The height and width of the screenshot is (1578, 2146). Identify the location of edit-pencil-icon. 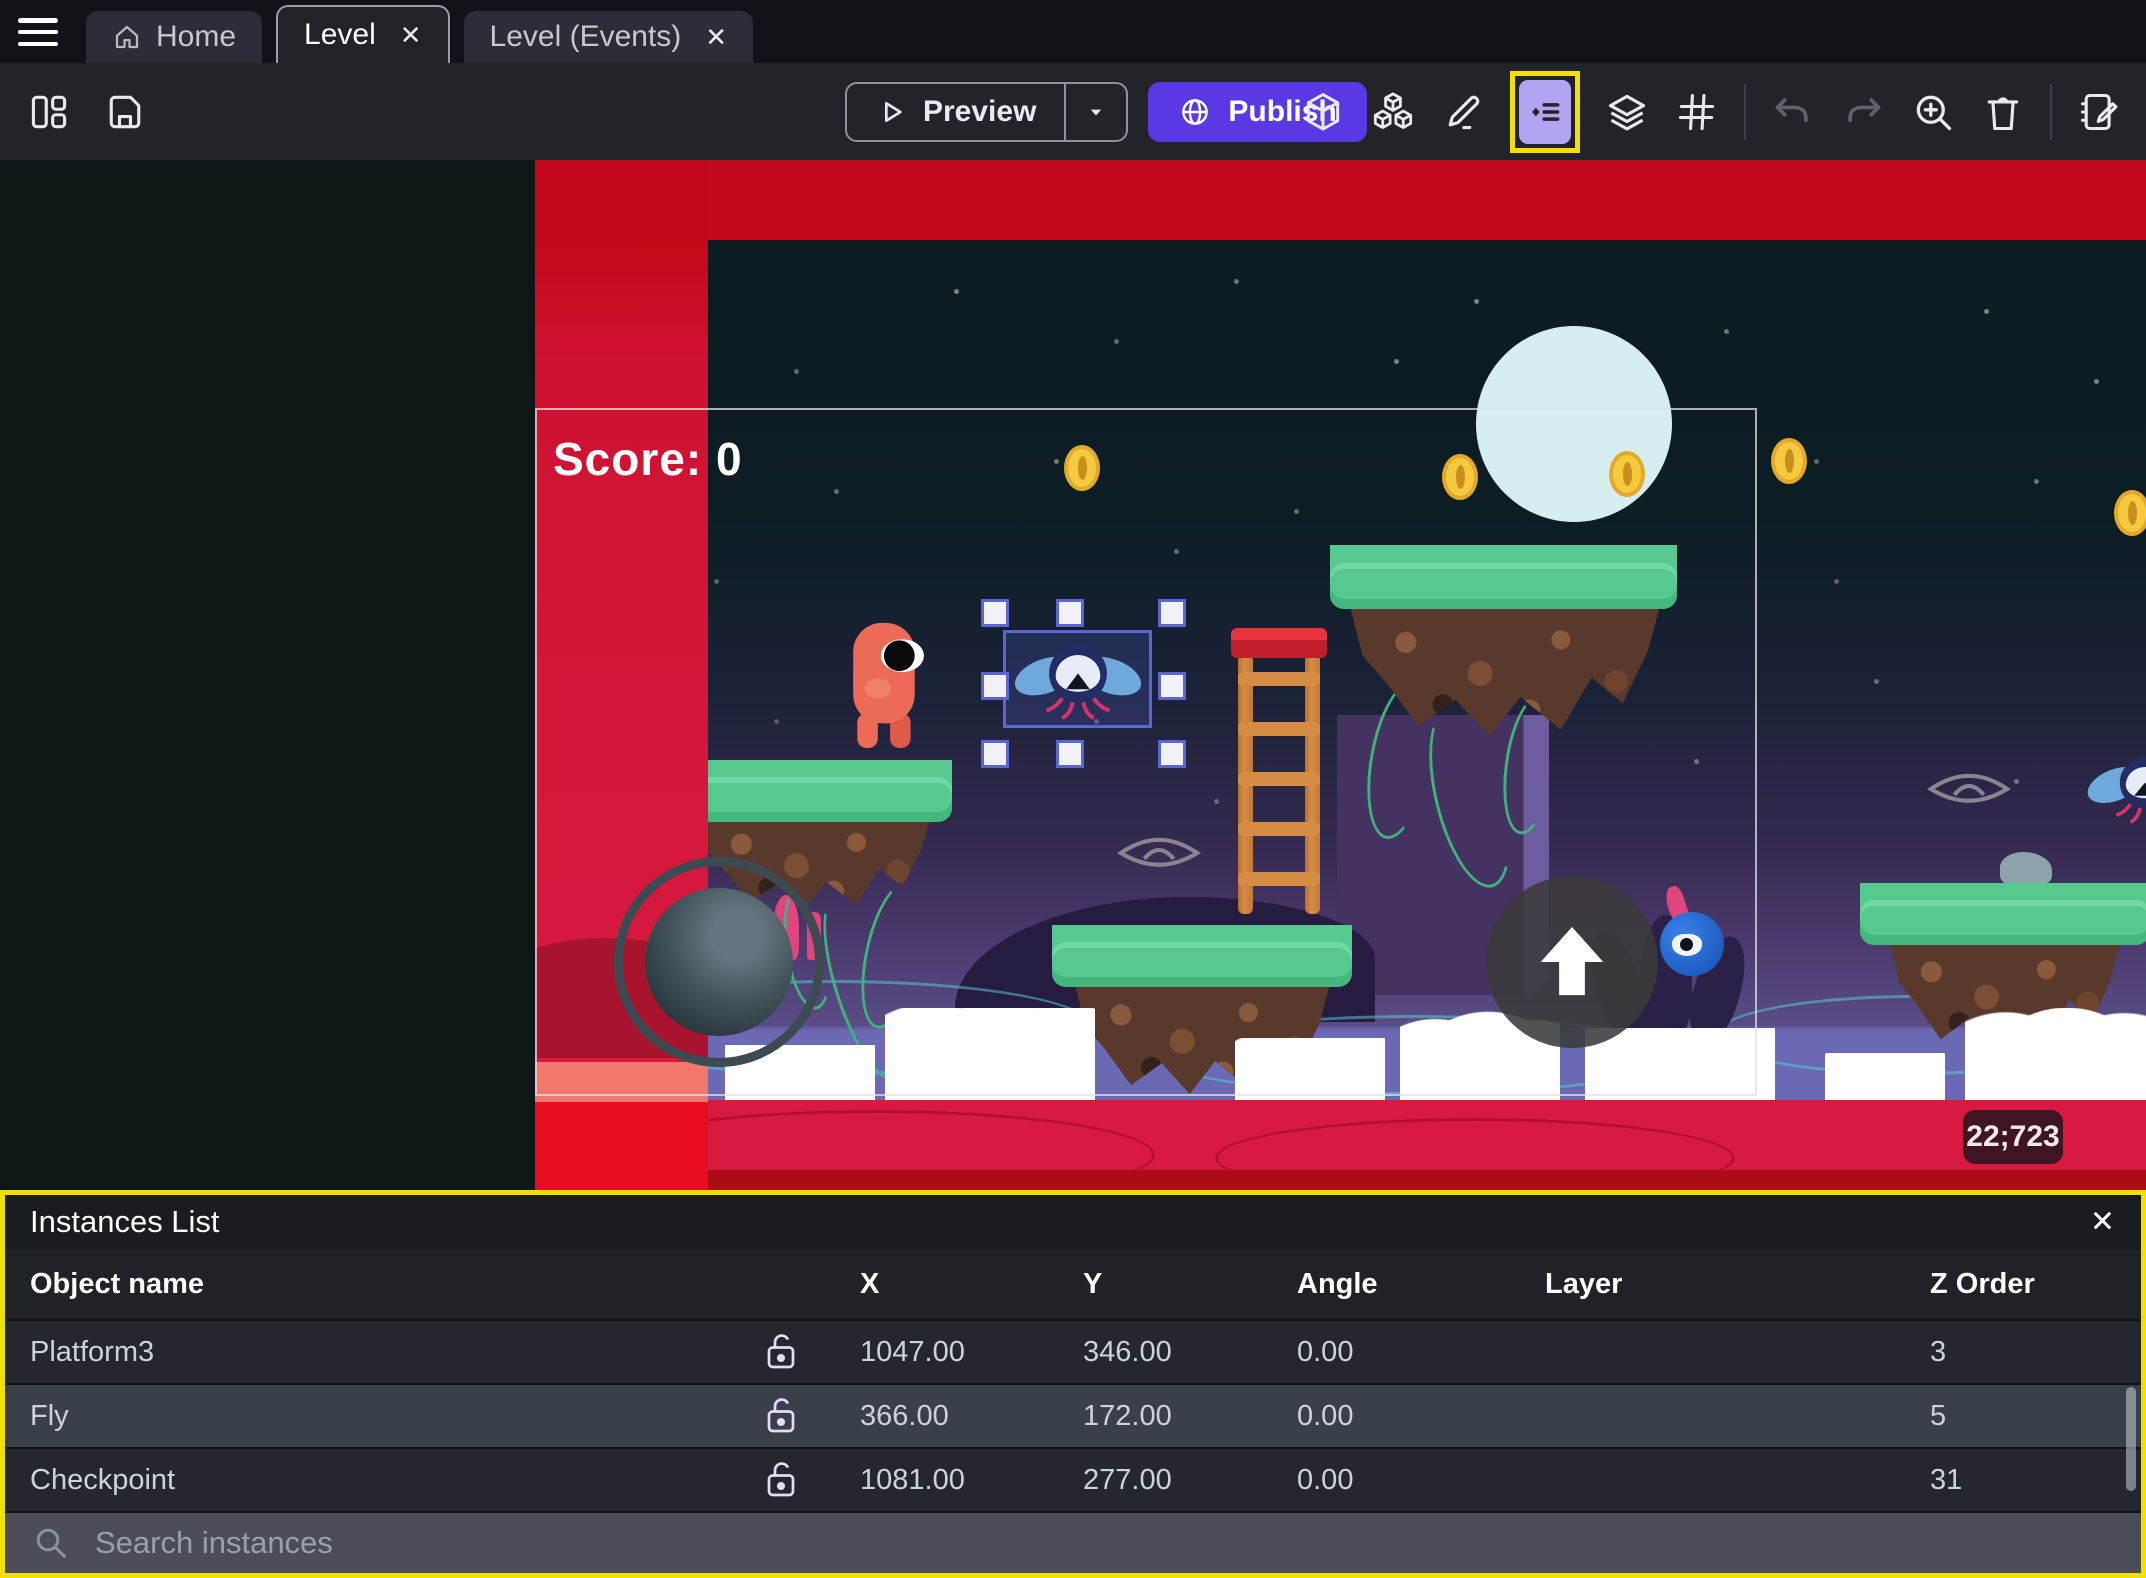
(1463, 112).